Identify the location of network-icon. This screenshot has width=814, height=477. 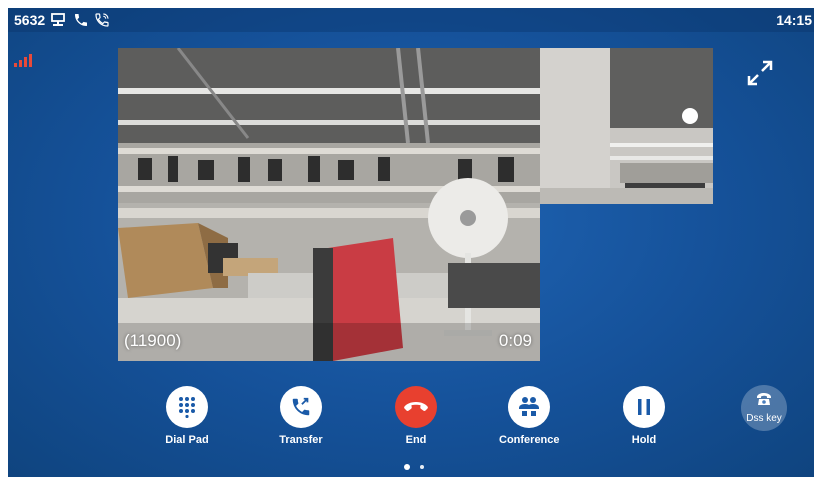
(59, 20).